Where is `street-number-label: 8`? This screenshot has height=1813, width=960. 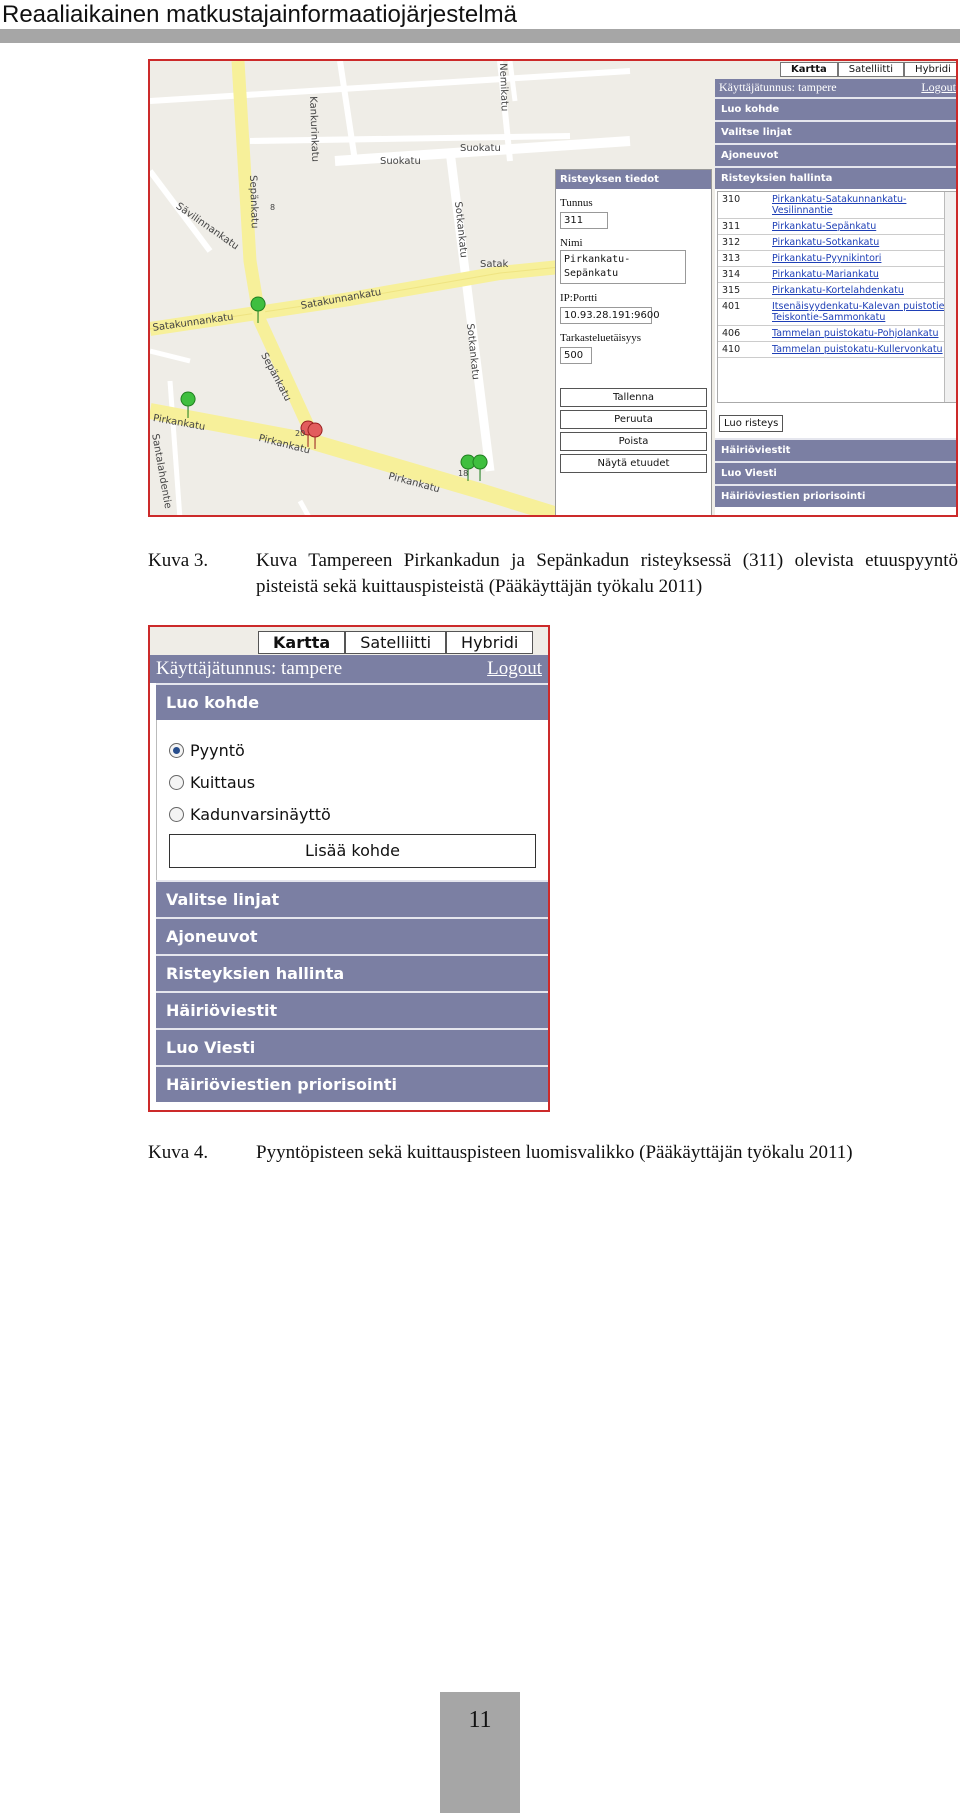
street-number-label: 8 is located at coordinates (273, 207).